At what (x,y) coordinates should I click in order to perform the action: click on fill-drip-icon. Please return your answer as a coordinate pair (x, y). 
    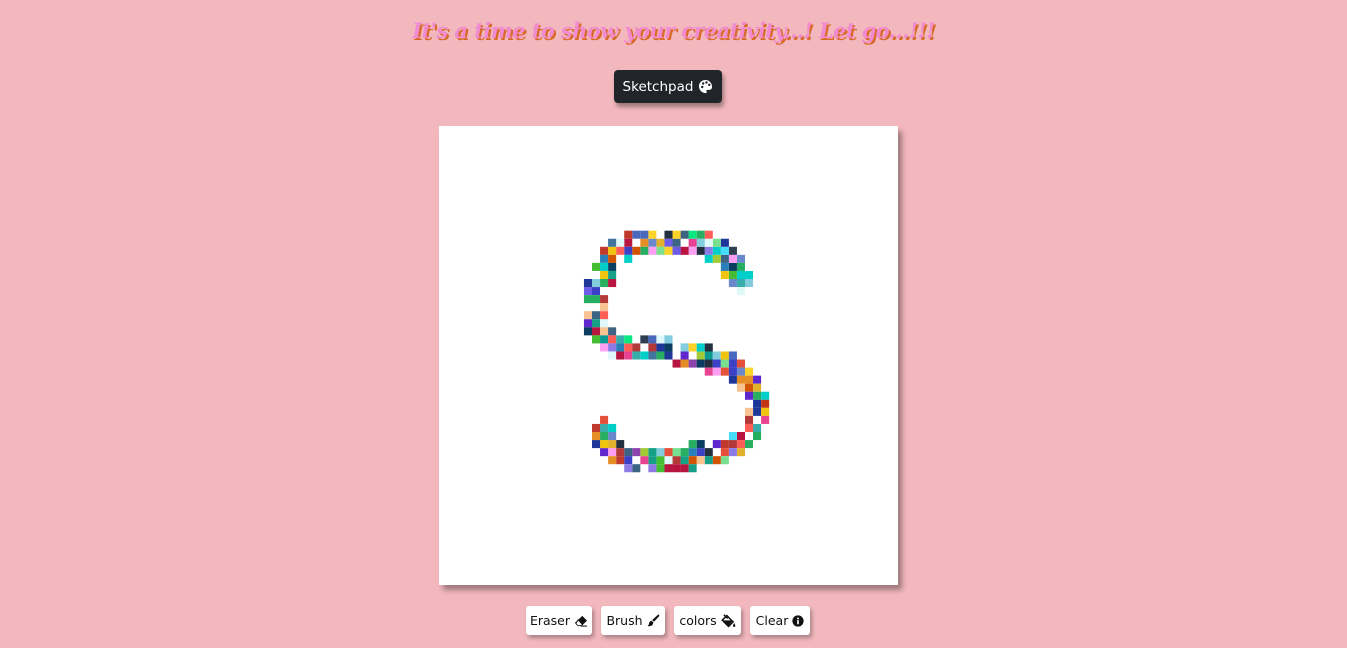
    Looking at the image, I should click on (728, 620).